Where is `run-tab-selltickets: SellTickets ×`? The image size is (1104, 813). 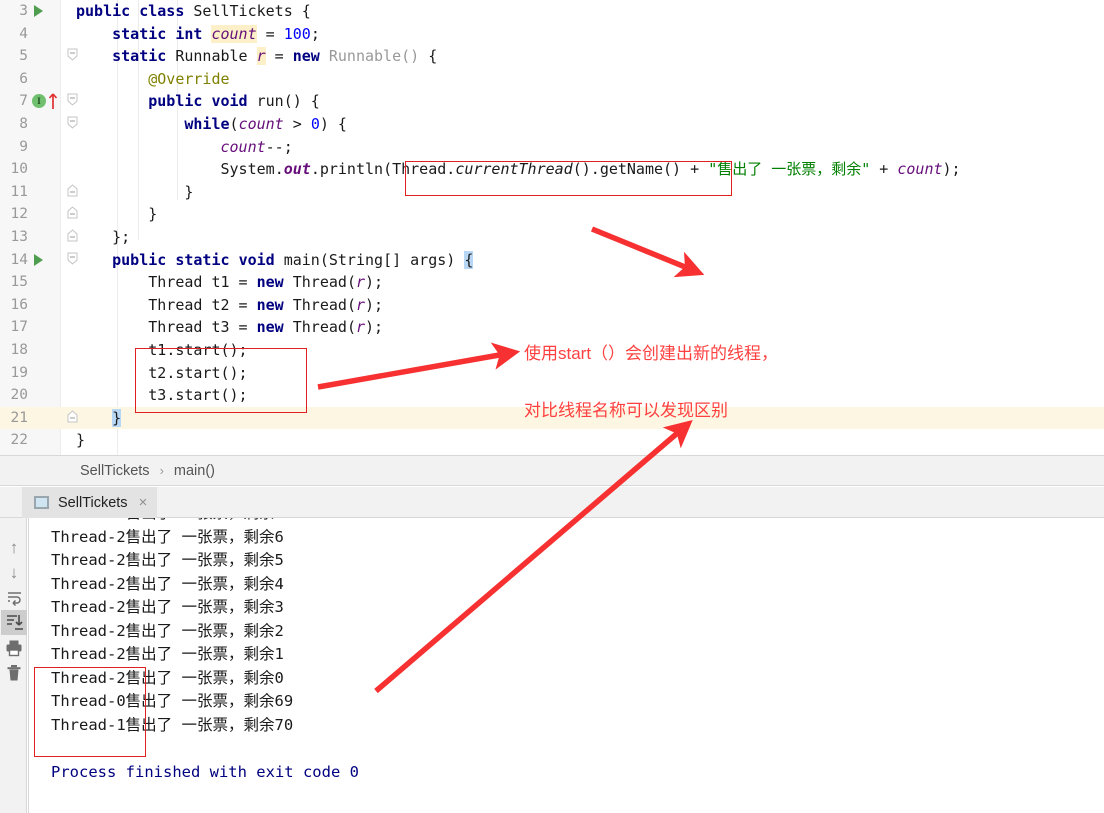
run-tab-selltickets: SellTickets × is located at coordinates (90, 502).